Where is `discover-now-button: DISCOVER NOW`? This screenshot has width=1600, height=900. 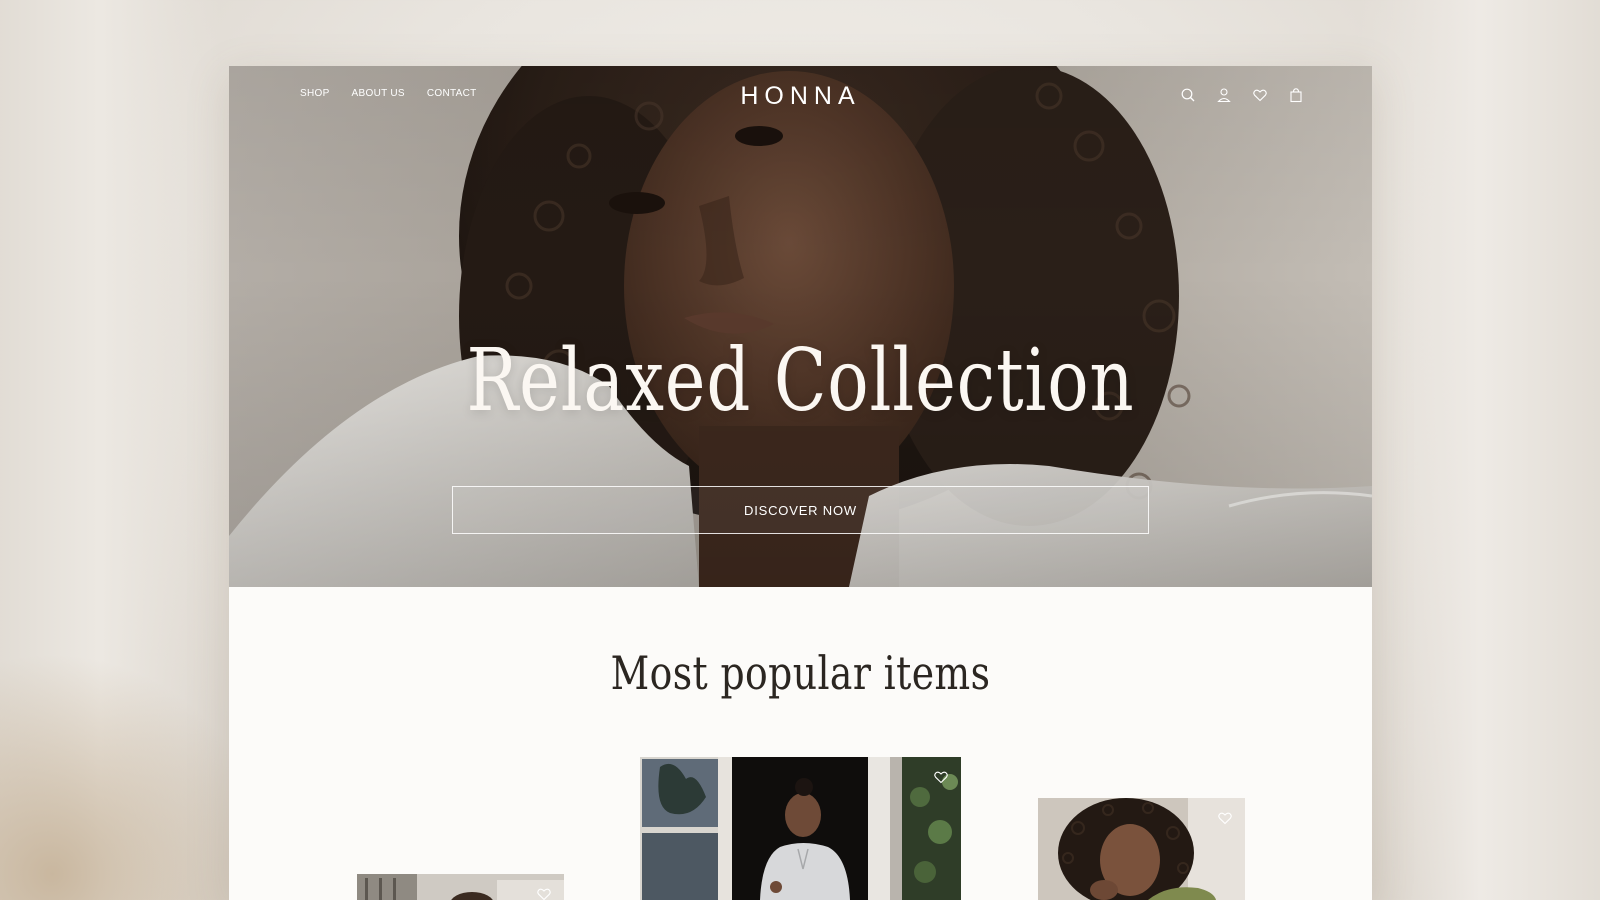
discover-now-button: DISCOVER NOW is located at coordinates (800, 510).